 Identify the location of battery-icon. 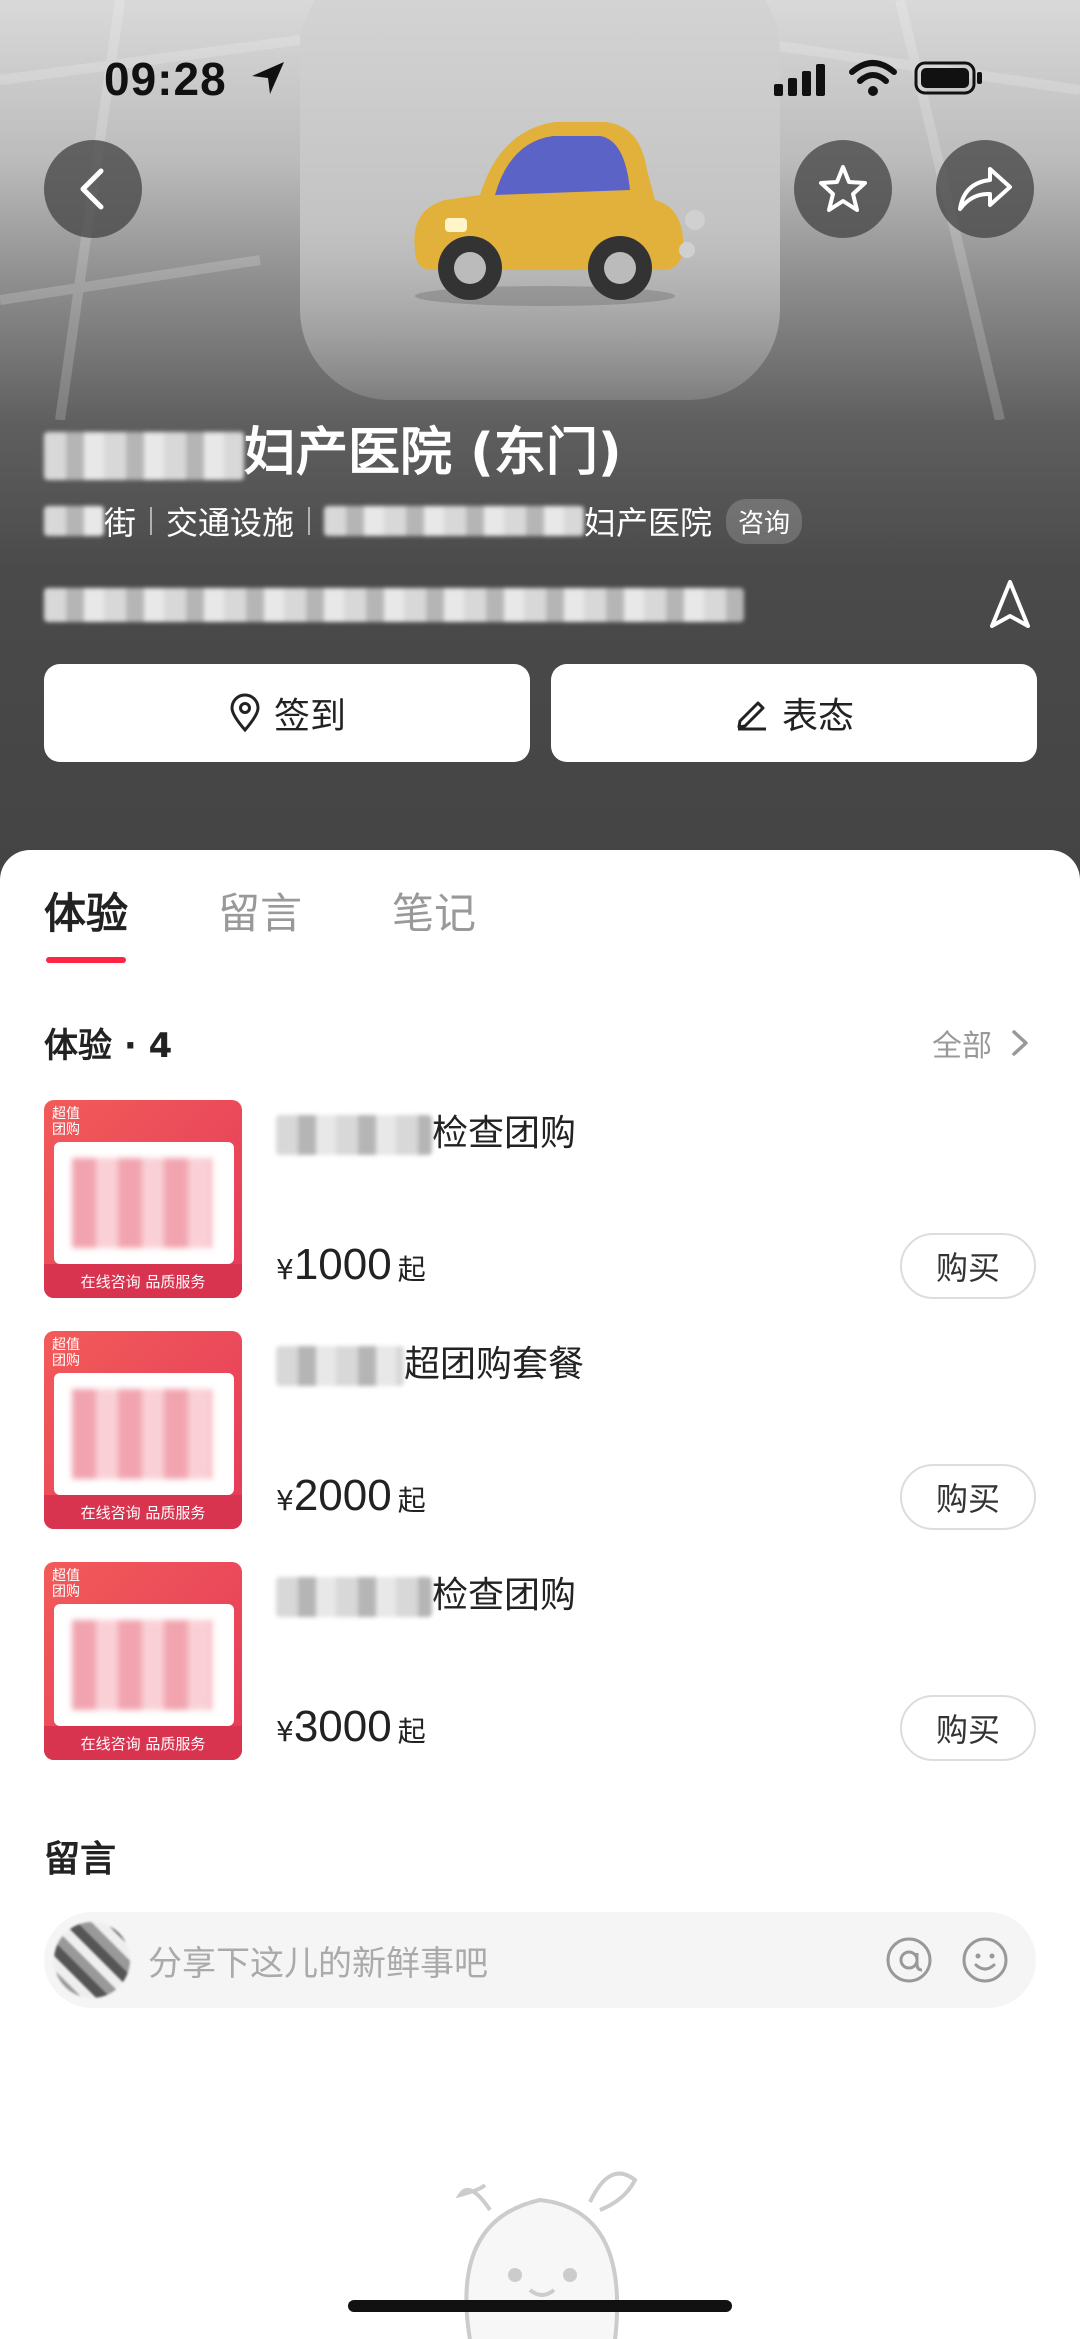
(948, 78).